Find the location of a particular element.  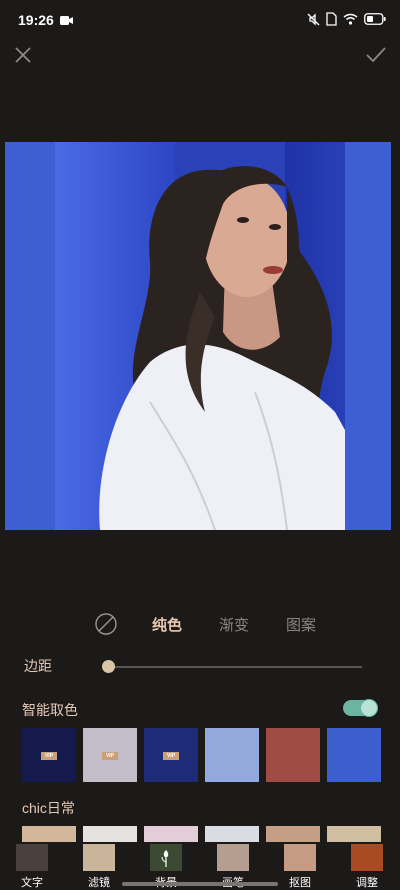

nav-brush: 画笔 is located at coordinates (231, 864).